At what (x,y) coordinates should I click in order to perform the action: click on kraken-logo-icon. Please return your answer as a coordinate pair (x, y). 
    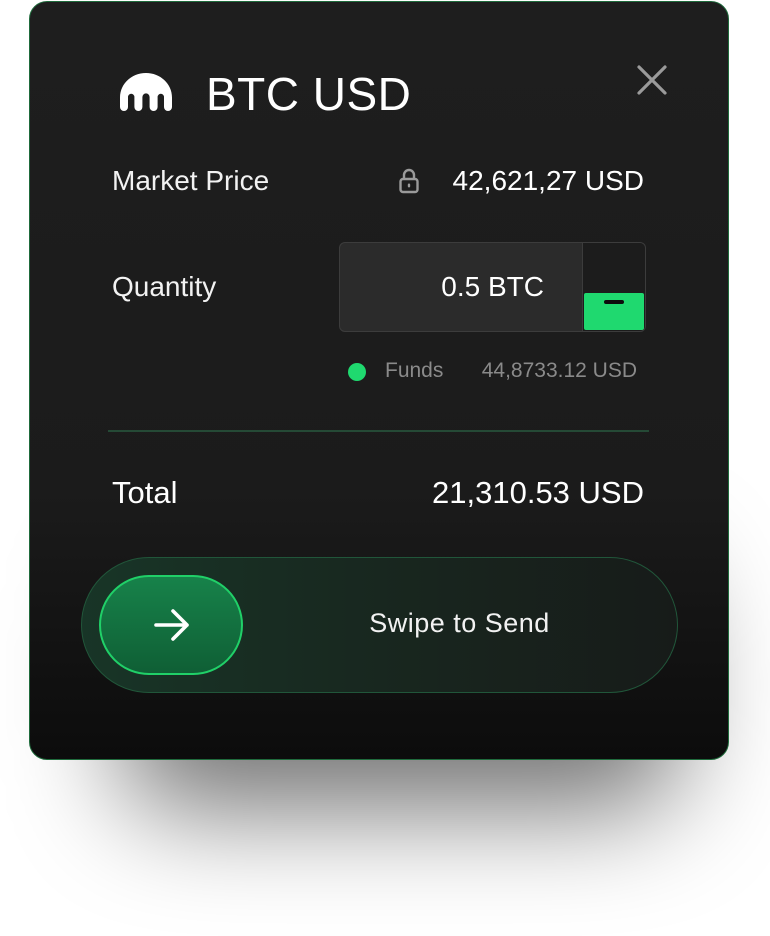
    Looking at the image, I should click on (146, 92).